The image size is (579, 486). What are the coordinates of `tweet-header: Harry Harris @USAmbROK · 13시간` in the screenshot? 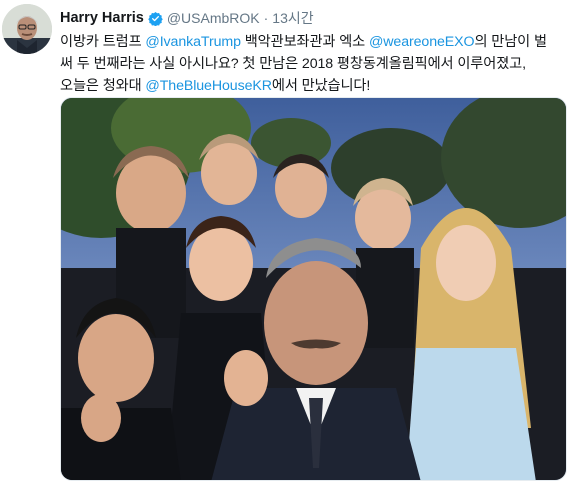 It's located at (187, 18).